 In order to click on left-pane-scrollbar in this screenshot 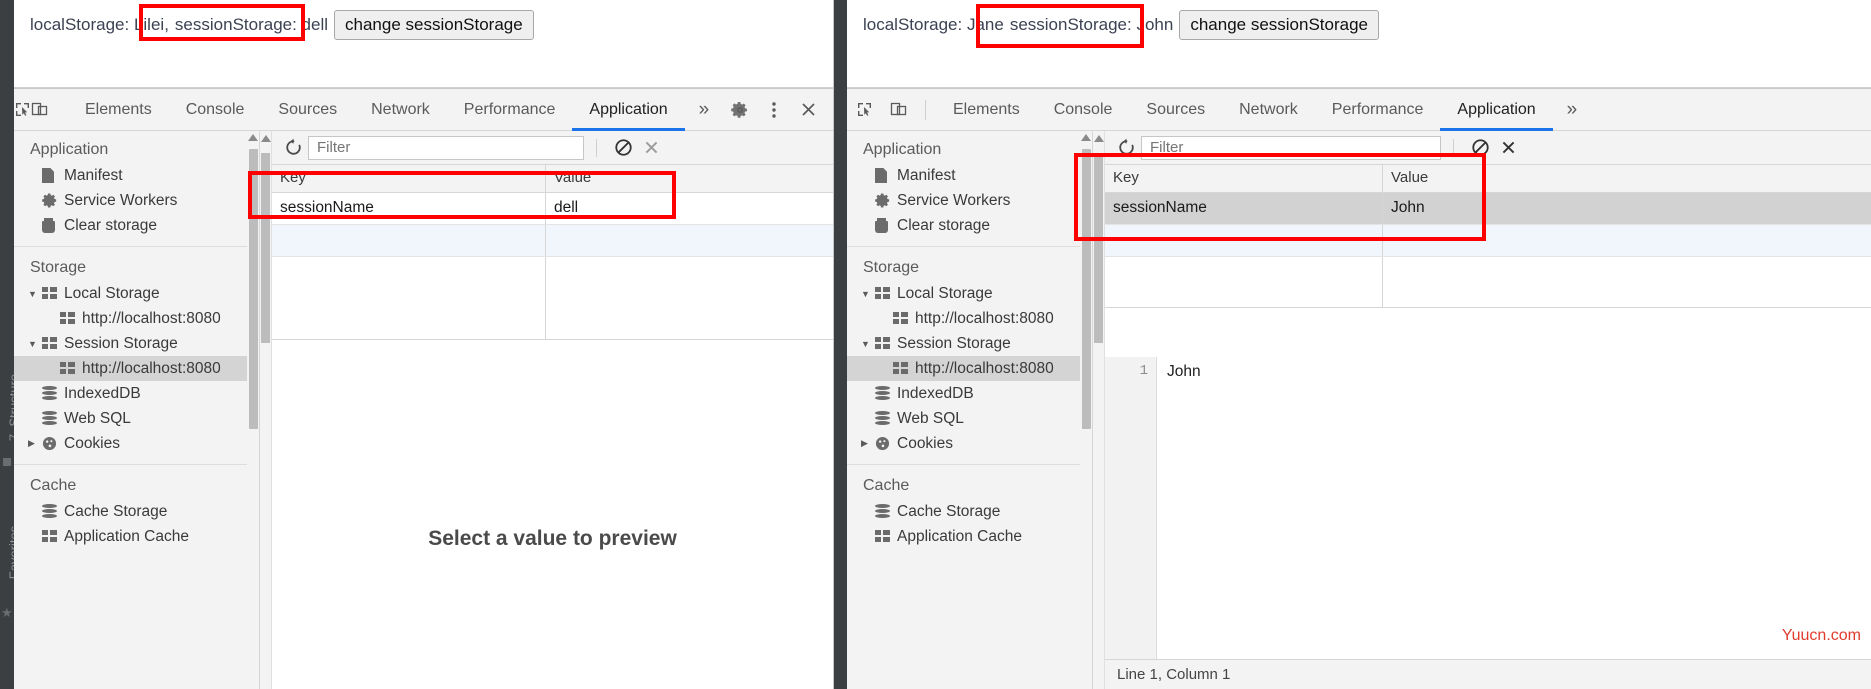, I will do `click(266, 410)`.